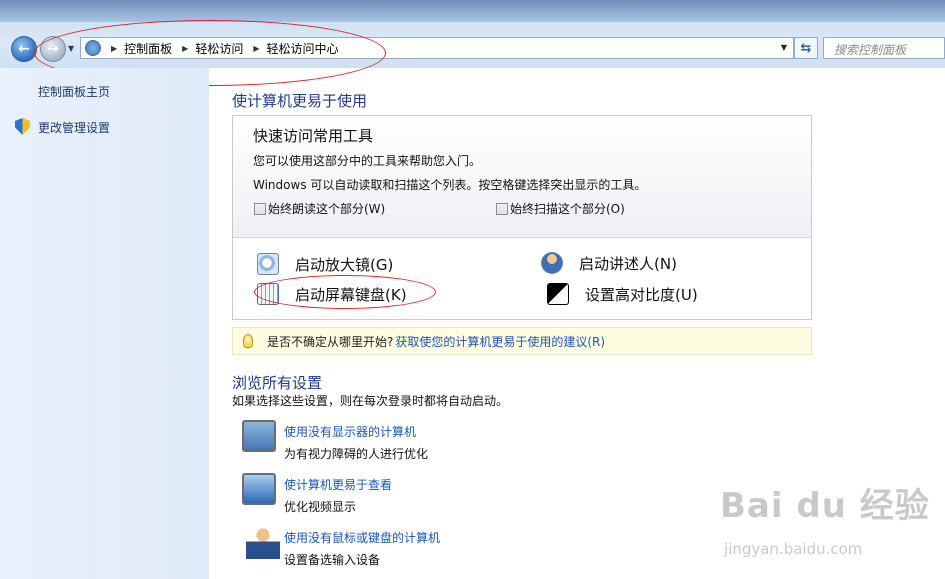 This screenshot has width=945, height=579. What do you see at coordinates (472, 11) in the screenshot?
I see `title-bar-strip` at bounding box center [472, 11].